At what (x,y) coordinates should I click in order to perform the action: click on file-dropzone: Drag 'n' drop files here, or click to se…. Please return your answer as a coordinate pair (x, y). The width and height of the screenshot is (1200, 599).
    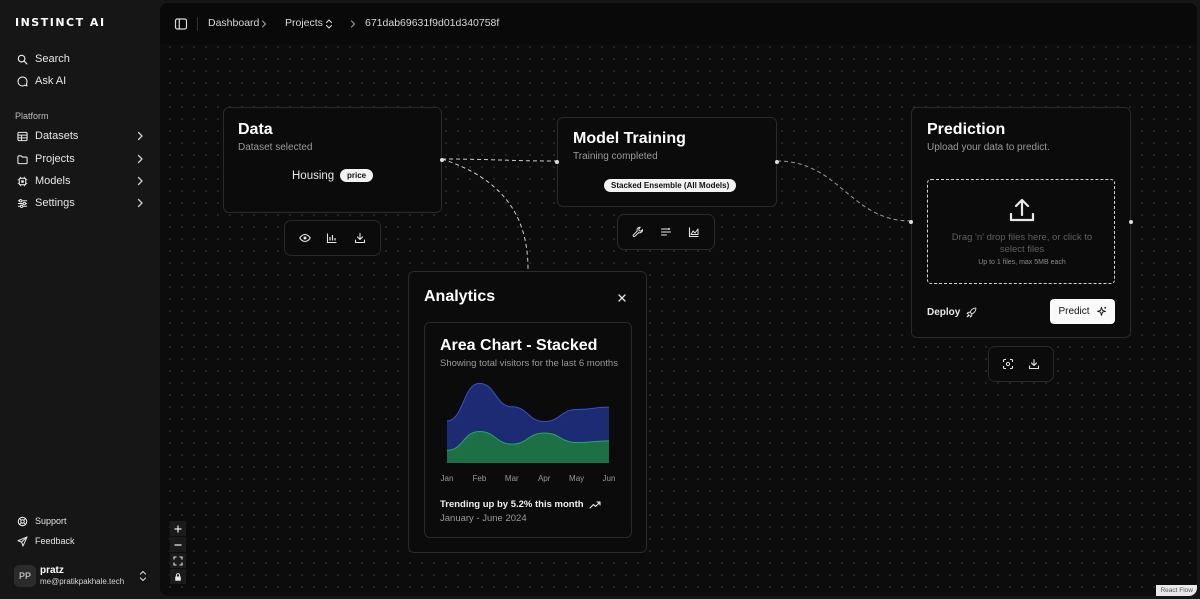
    Looking at the image, I should click on (1021, 231).